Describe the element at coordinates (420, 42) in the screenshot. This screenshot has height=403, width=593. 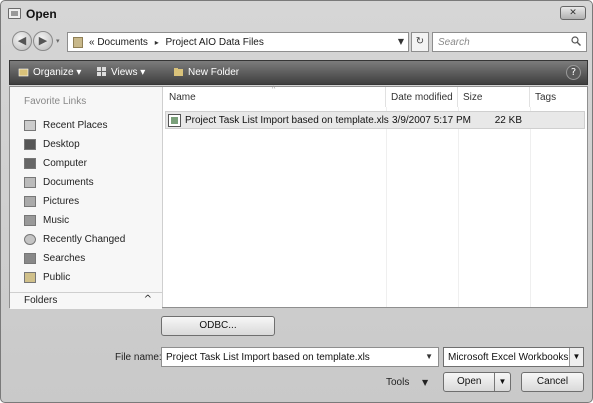
I see `refresh-button: ↻` at that location.